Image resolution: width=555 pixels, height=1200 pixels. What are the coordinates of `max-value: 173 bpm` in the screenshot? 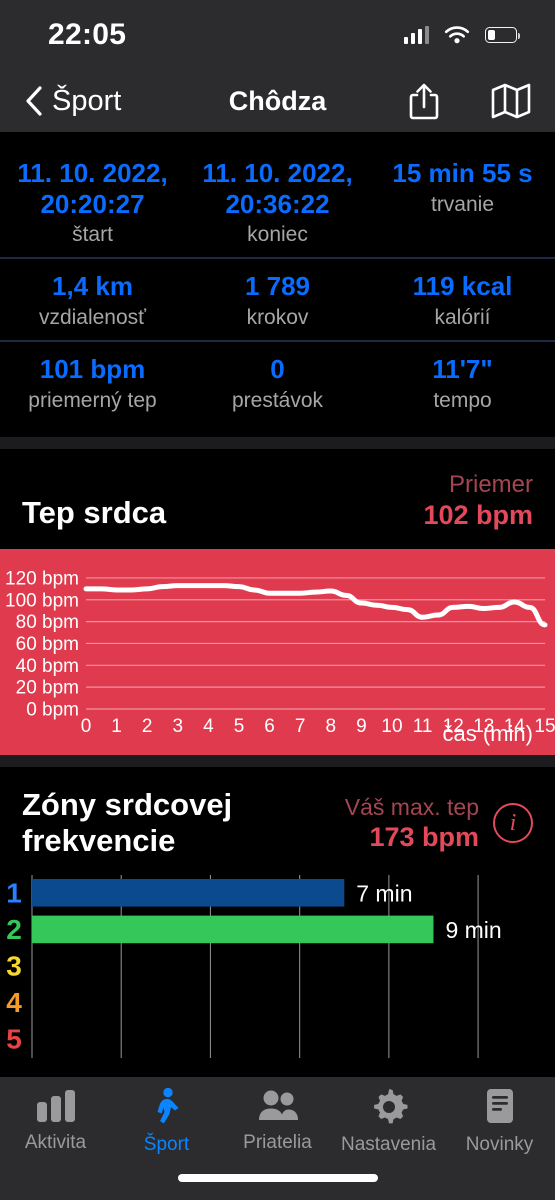 It's located at (424, 836).